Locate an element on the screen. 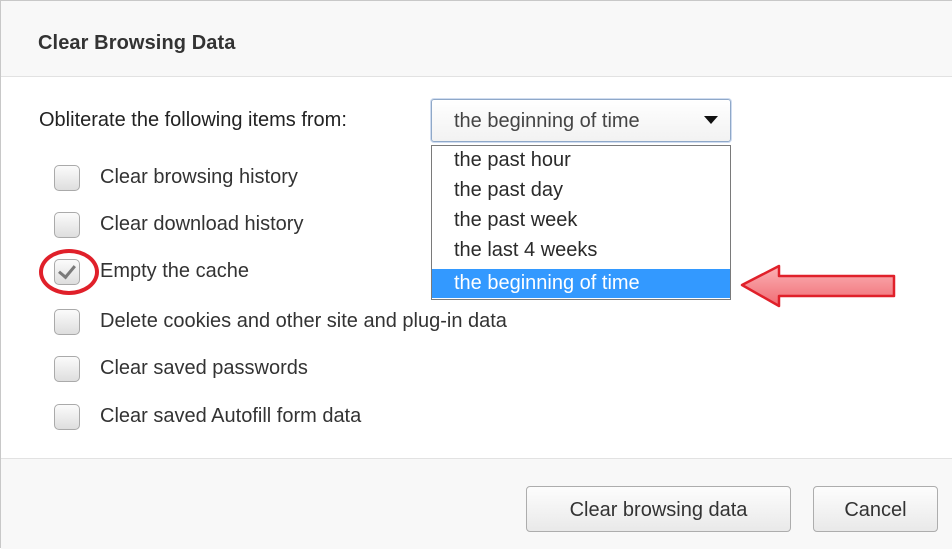  red-arrow-annotation is located at coordinates (818, 286).